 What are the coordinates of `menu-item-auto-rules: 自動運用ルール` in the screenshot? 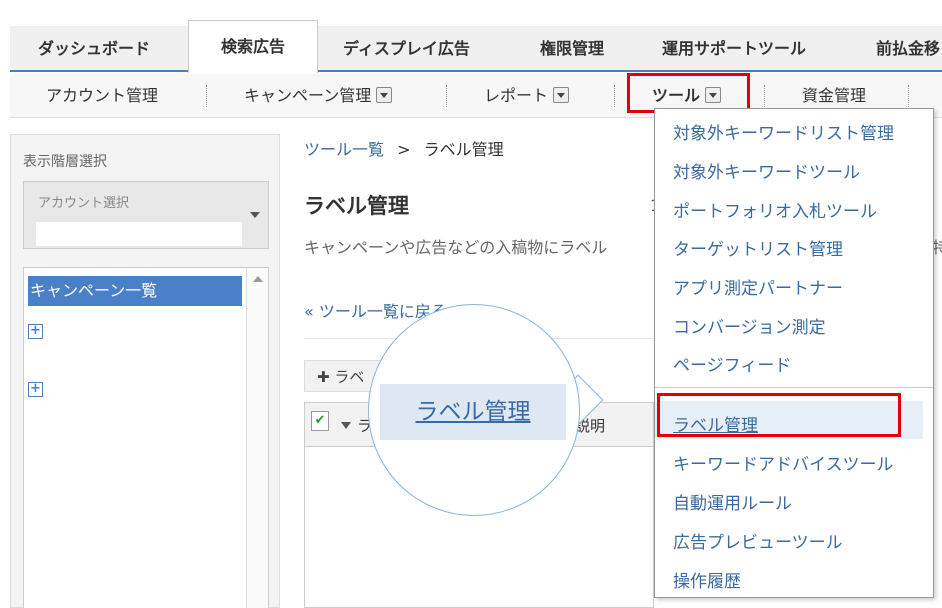 It's located at (732, 501).